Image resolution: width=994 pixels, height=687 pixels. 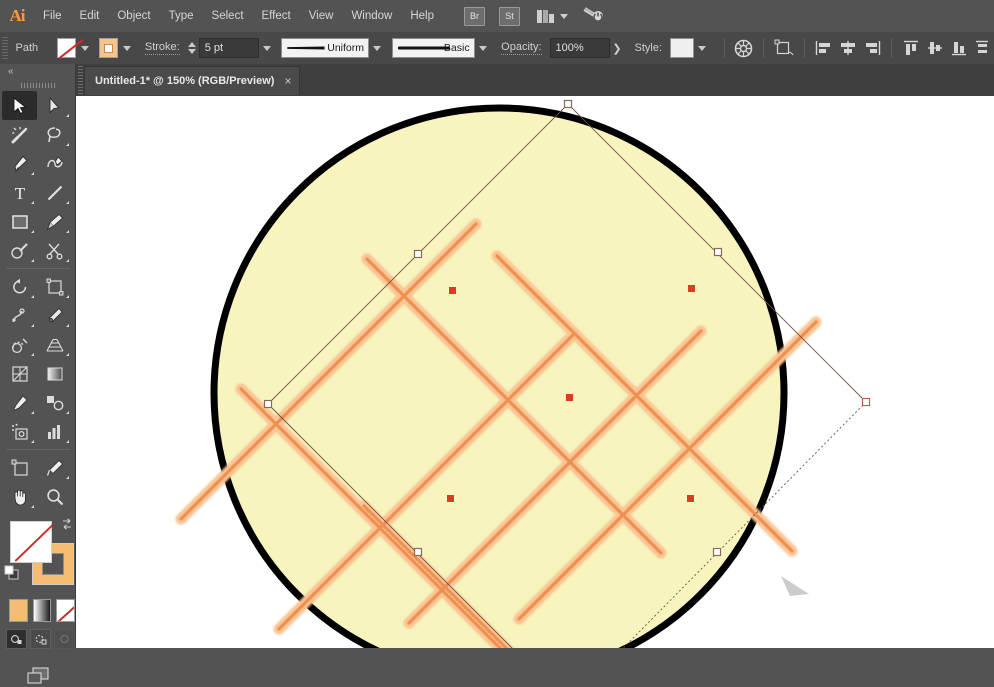 I want to click on hand-tool, so click(x=19, y=496).